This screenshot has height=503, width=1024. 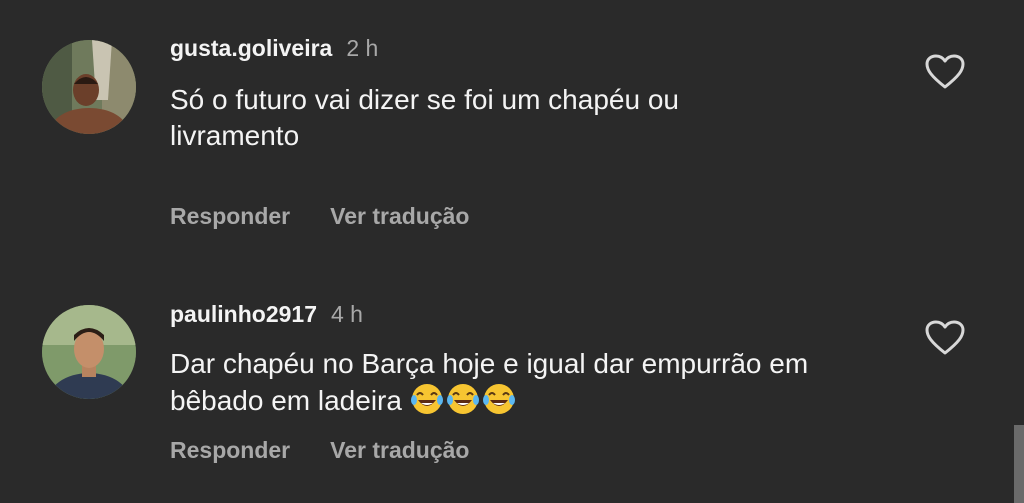 I want to click on comment-meta: gusta.goliveira 2 h, so click(x=274, y=48).